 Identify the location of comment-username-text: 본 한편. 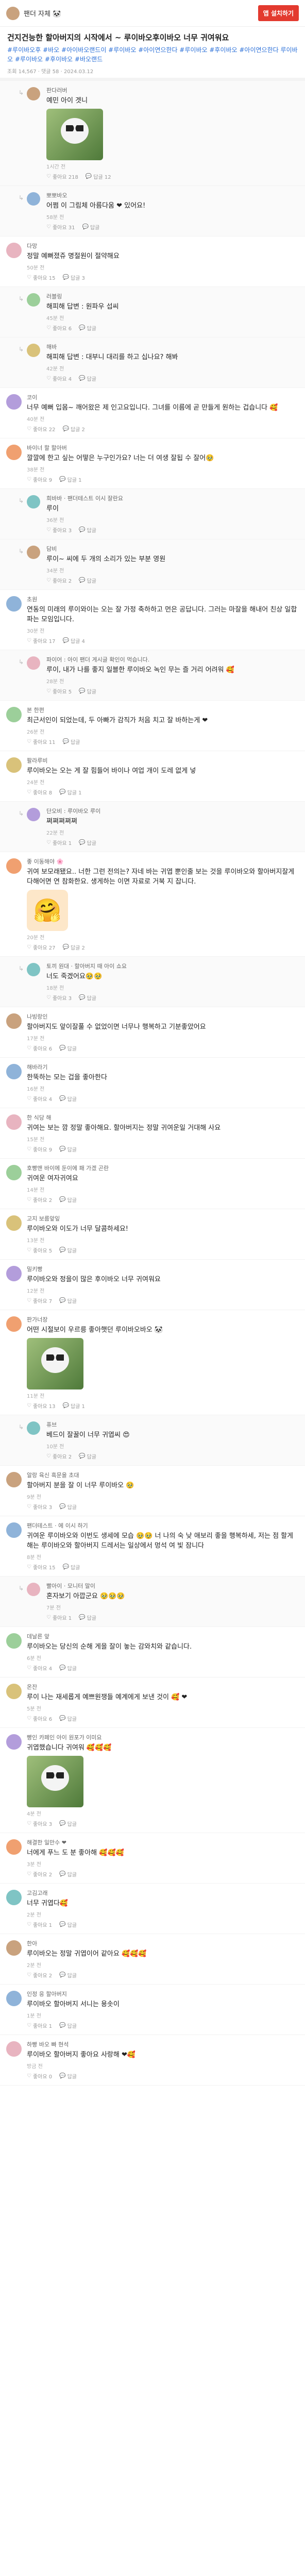
(35, 710).